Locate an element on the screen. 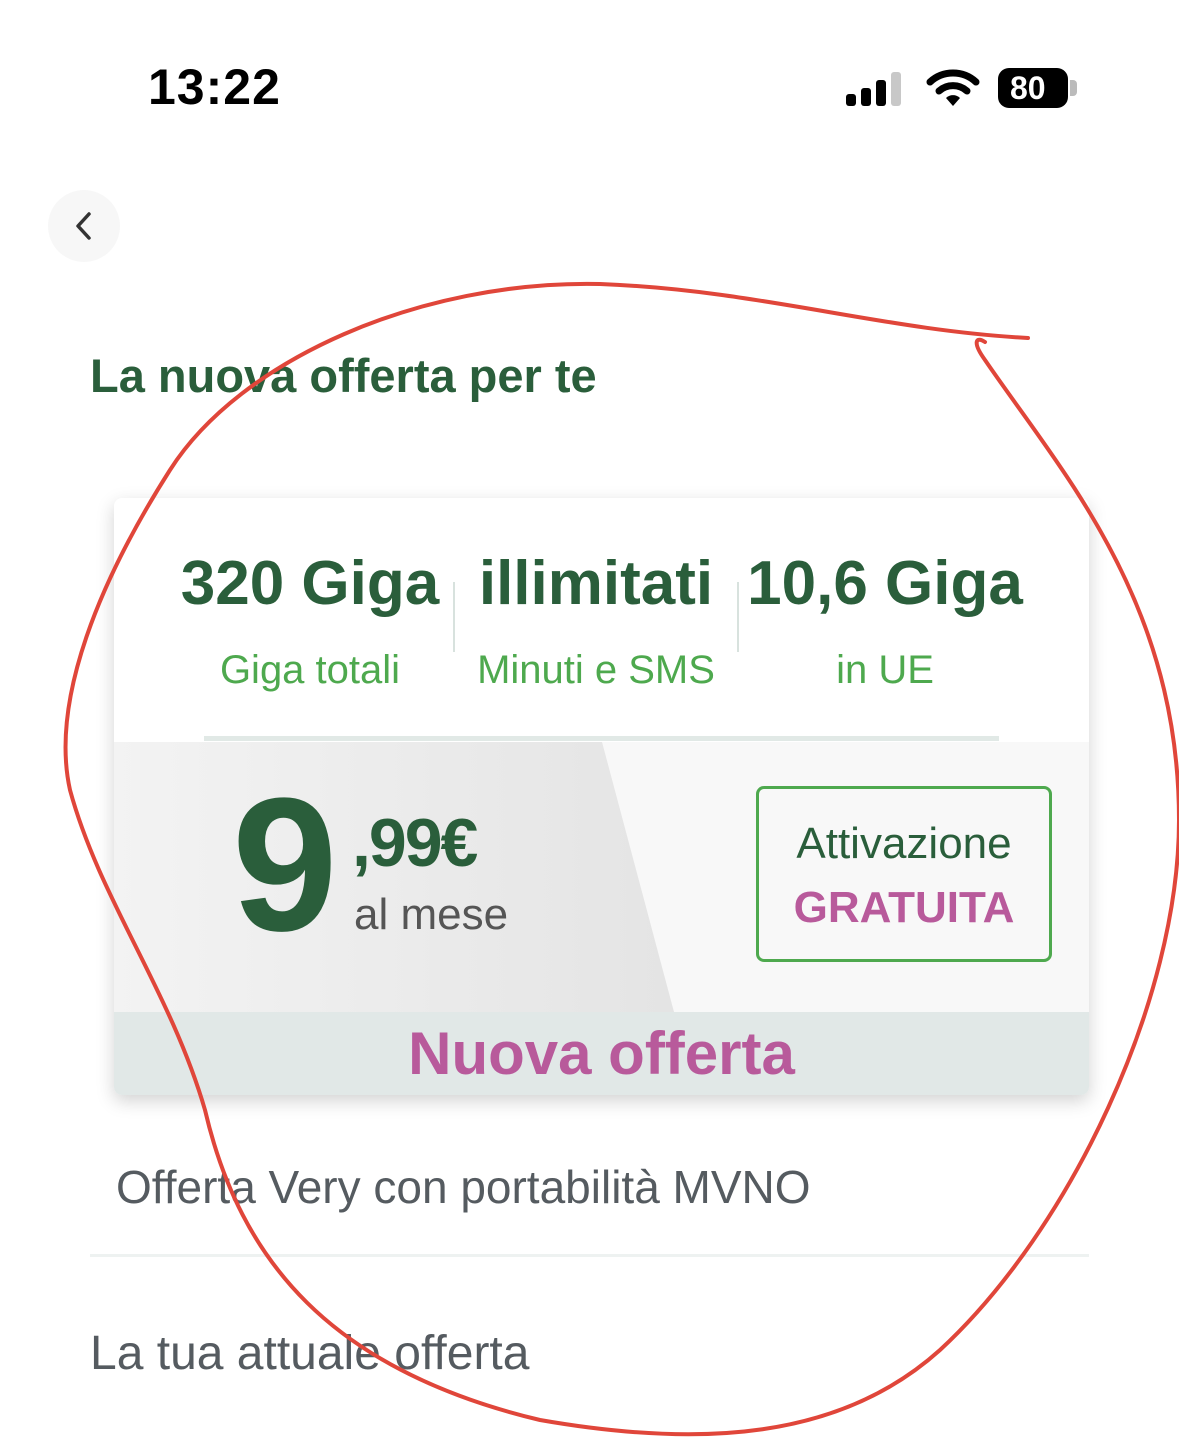 The width and height of the screenshot is (1179, 1448). feature-value: 320 Giga is located at coordinates (310, 583).